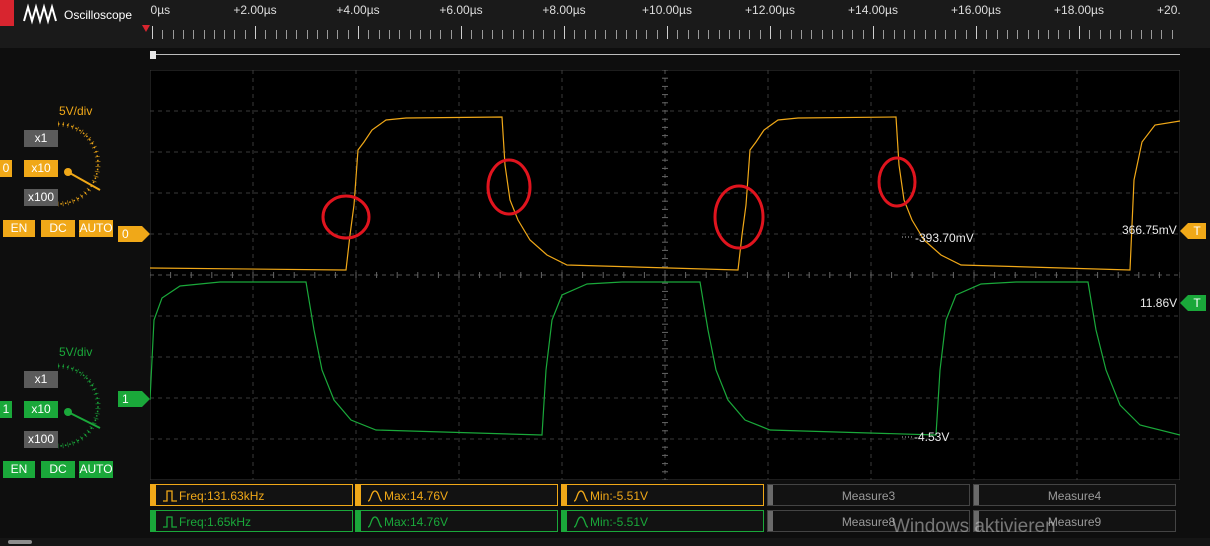  Describe the element at coordinates (41, 409) in the screenshot. I see `channel-1-x10-button: x10` at that location.